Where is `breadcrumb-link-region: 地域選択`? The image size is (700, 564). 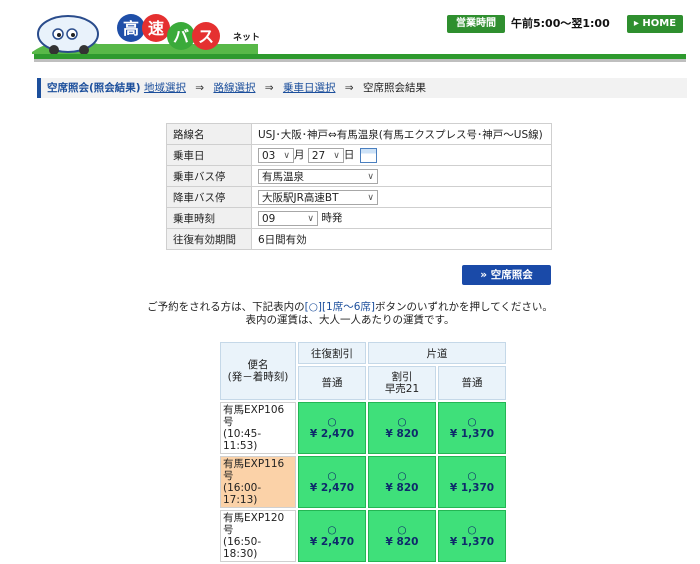 breadcrumb-link-region: 地域選択 is located at coordinates (165, 88).